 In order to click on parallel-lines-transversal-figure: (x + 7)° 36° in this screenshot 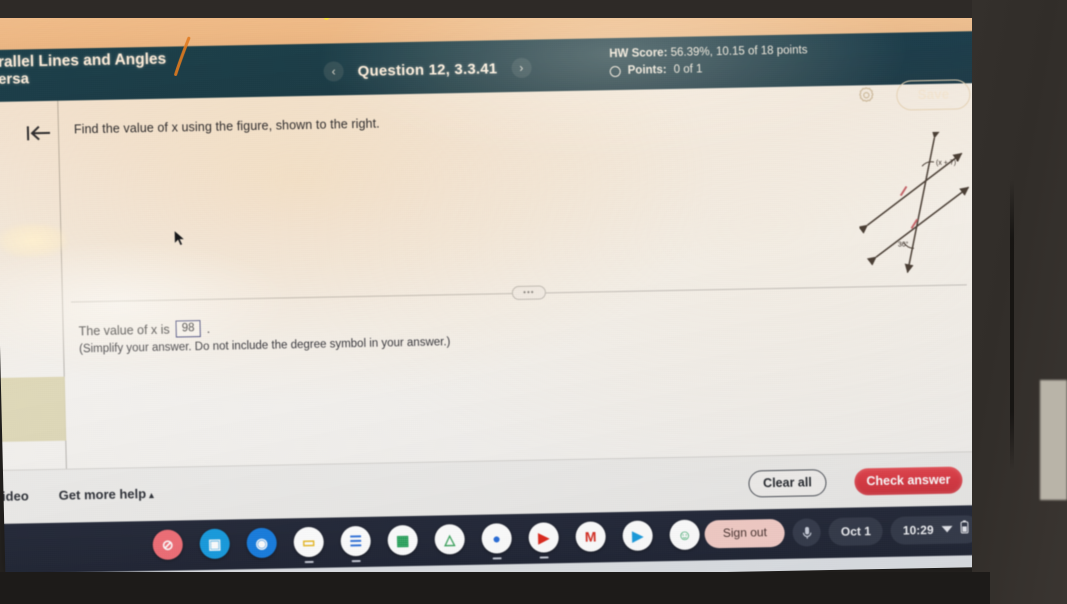, I will do `click(919, 205)`.